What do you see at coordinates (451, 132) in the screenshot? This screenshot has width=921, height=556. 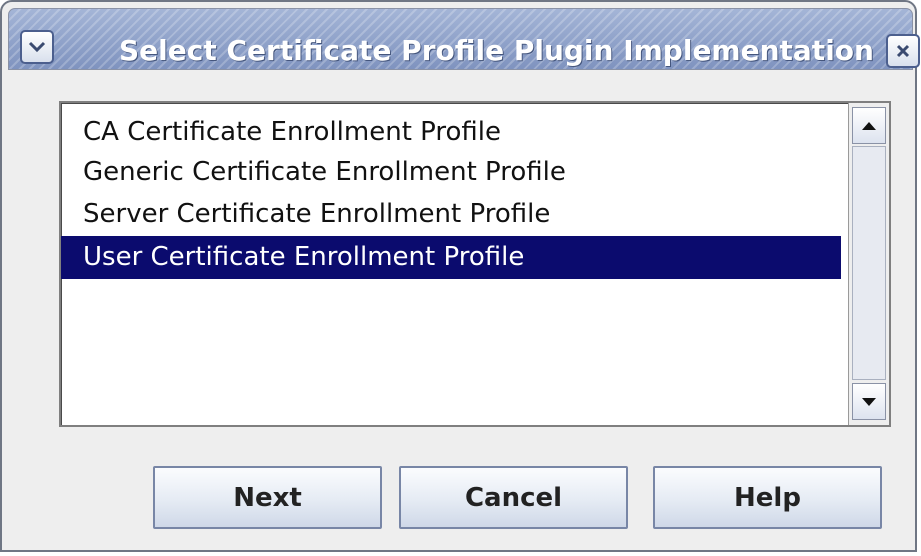 I see `list-item-ca-profile: CA Certificate Enrollment Profile` at bounding box center [451, 132].